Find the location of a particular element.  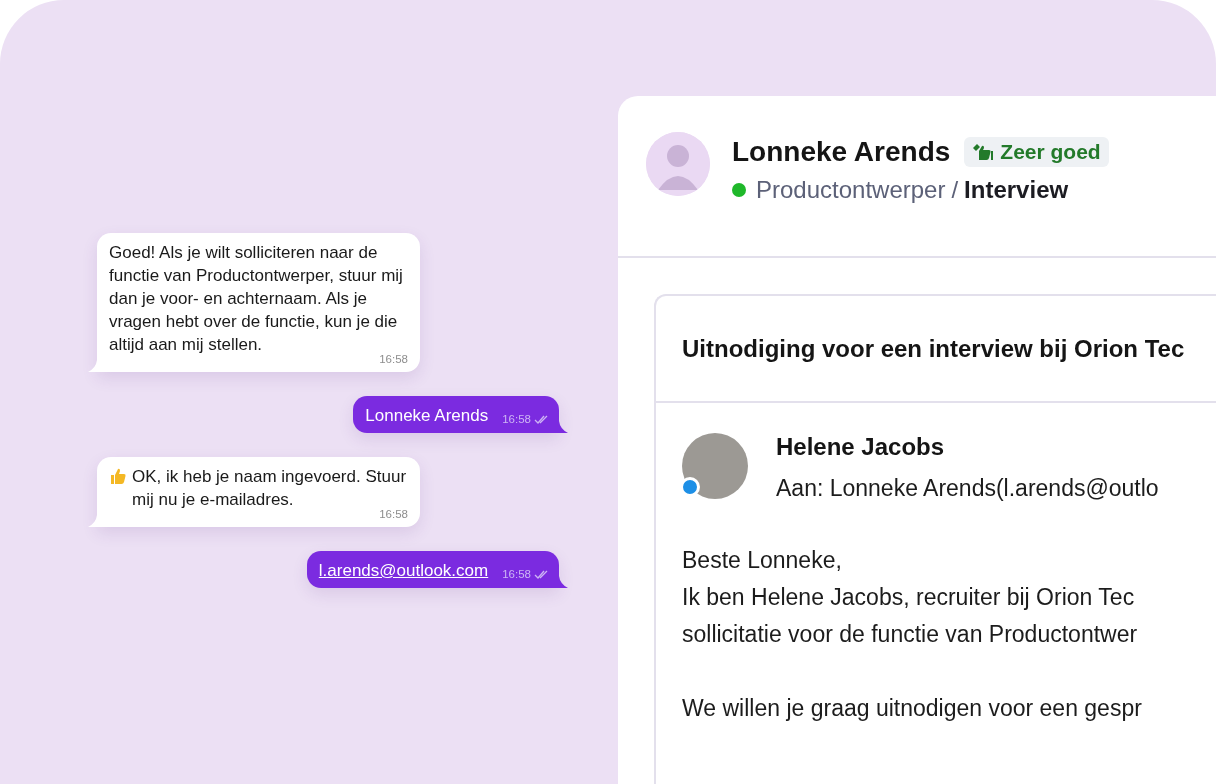

candidate-name: Lonneke Arends is located at coordinates (841, 152).